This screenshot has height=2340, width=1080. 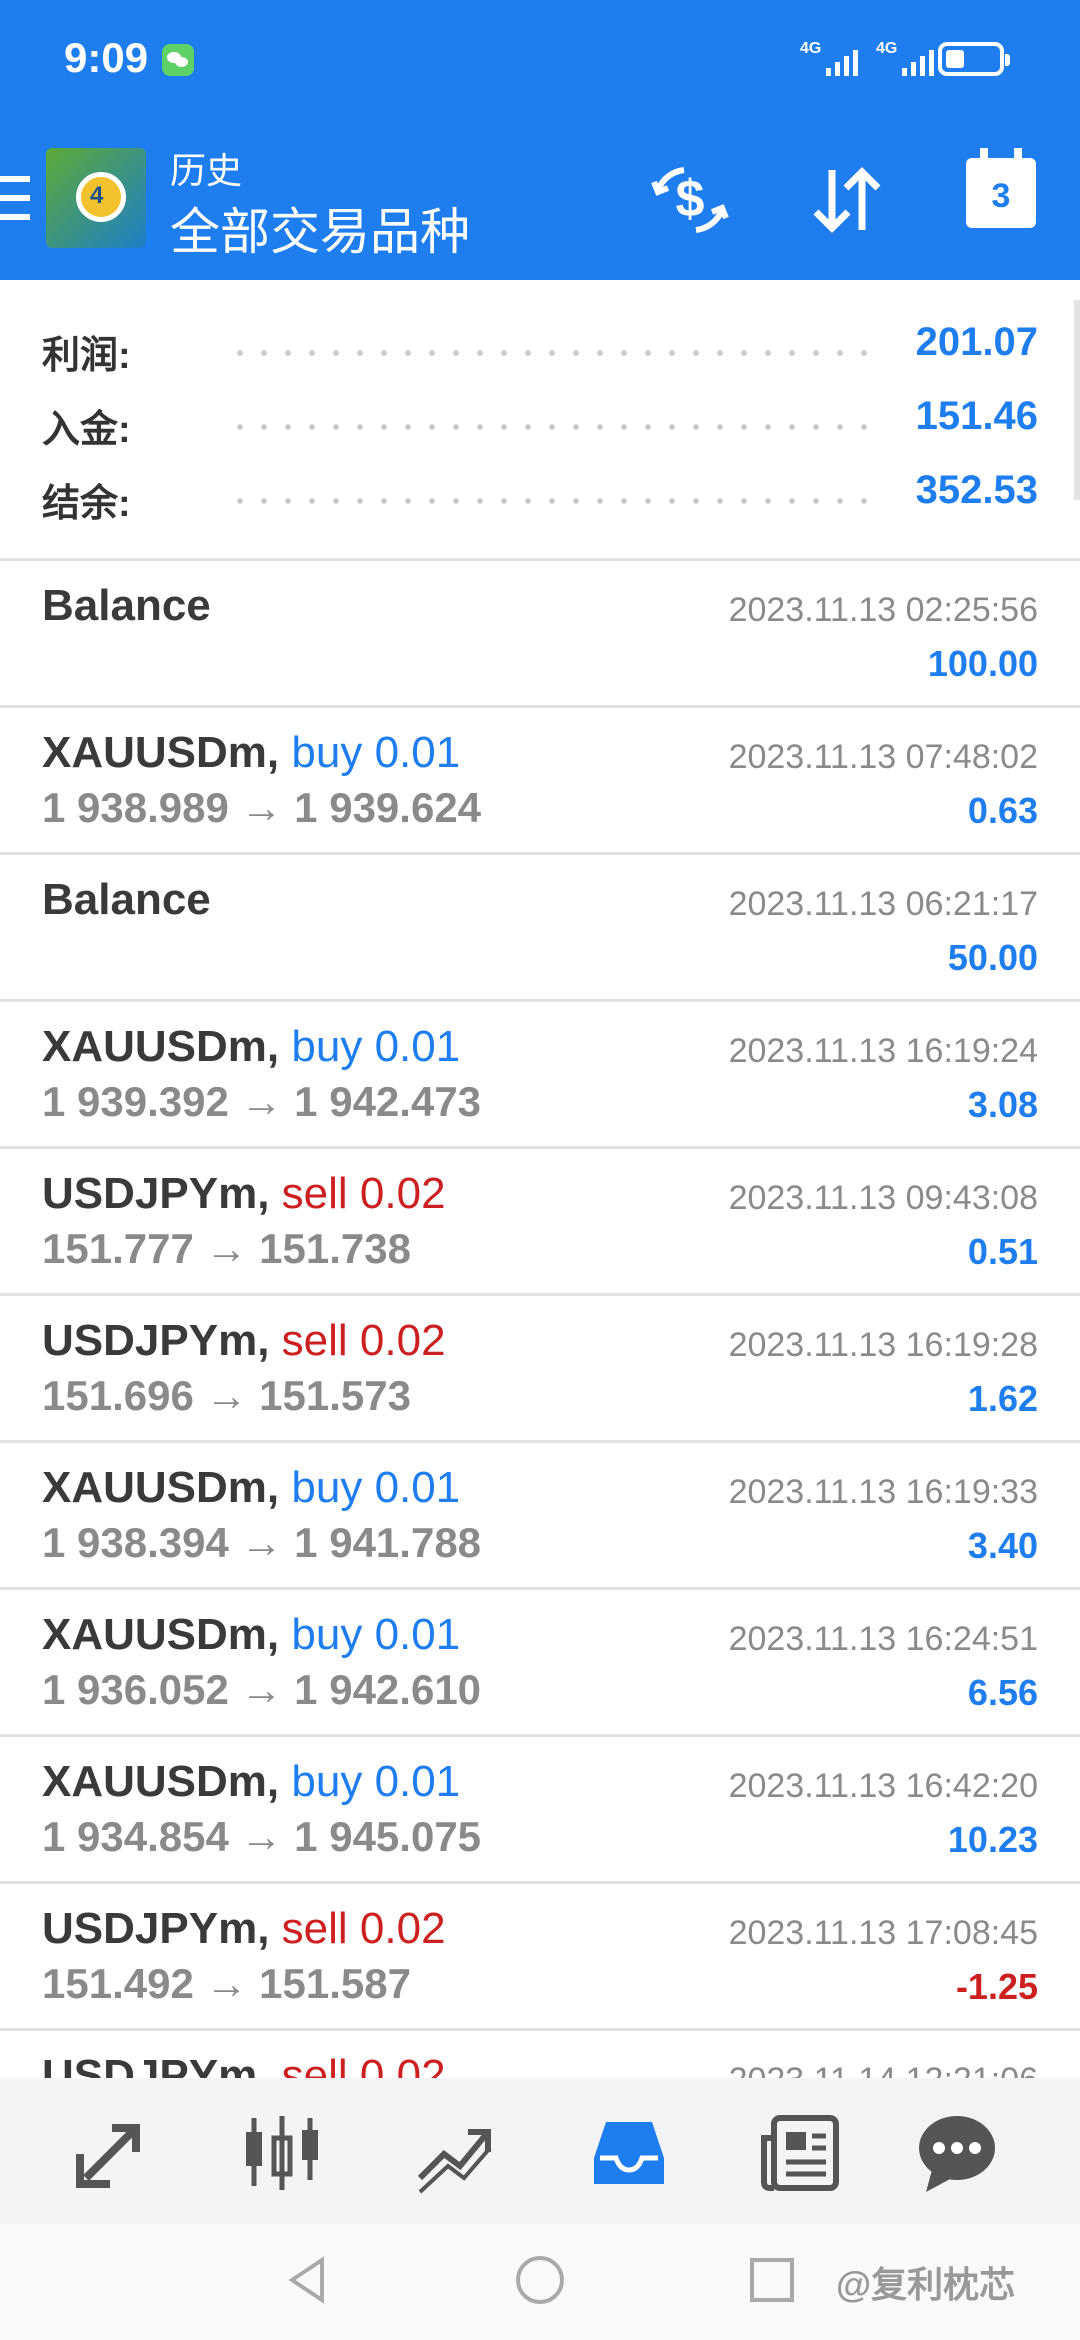 I want to click on table-row: Balance 2023.11.13 06:21:17 50.00, so click(x=540, y=928).